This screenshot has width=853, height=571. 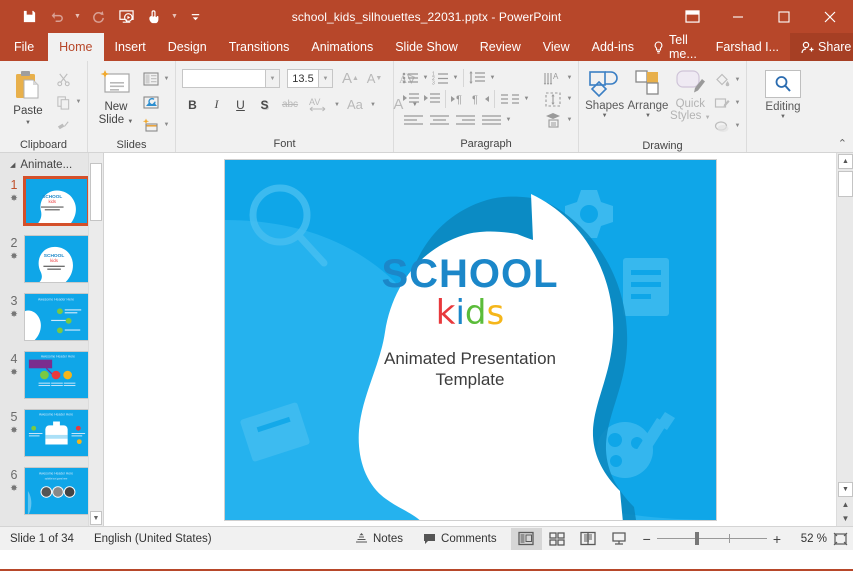 What do you see at coordinates (569, 99) in the screenshot?
I see `align-text-dropdown-icon: ▼` at bounding box center [569, 99].